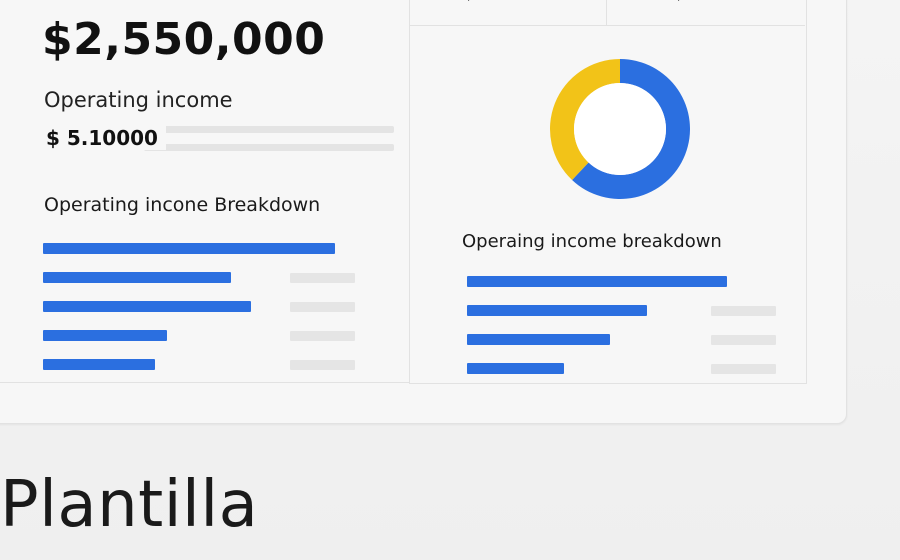 The image size is (900, 560). Describe the element at coordinates (501, 13) in the screenshot. I see `stat-a: $ 7,500` at that location.